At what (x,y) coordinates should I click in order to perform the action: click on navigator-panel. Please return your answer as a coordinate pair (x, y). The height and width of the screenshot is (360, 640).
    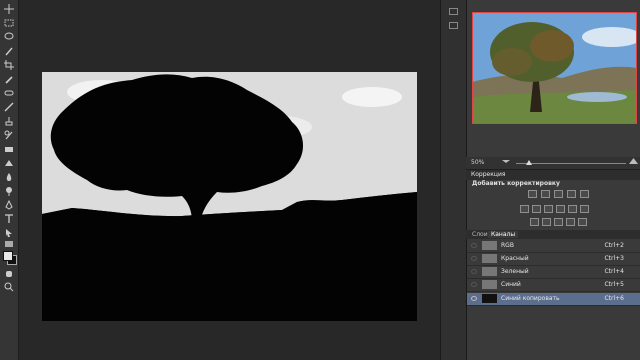
    Looking at the image, I should click on (554, 69).